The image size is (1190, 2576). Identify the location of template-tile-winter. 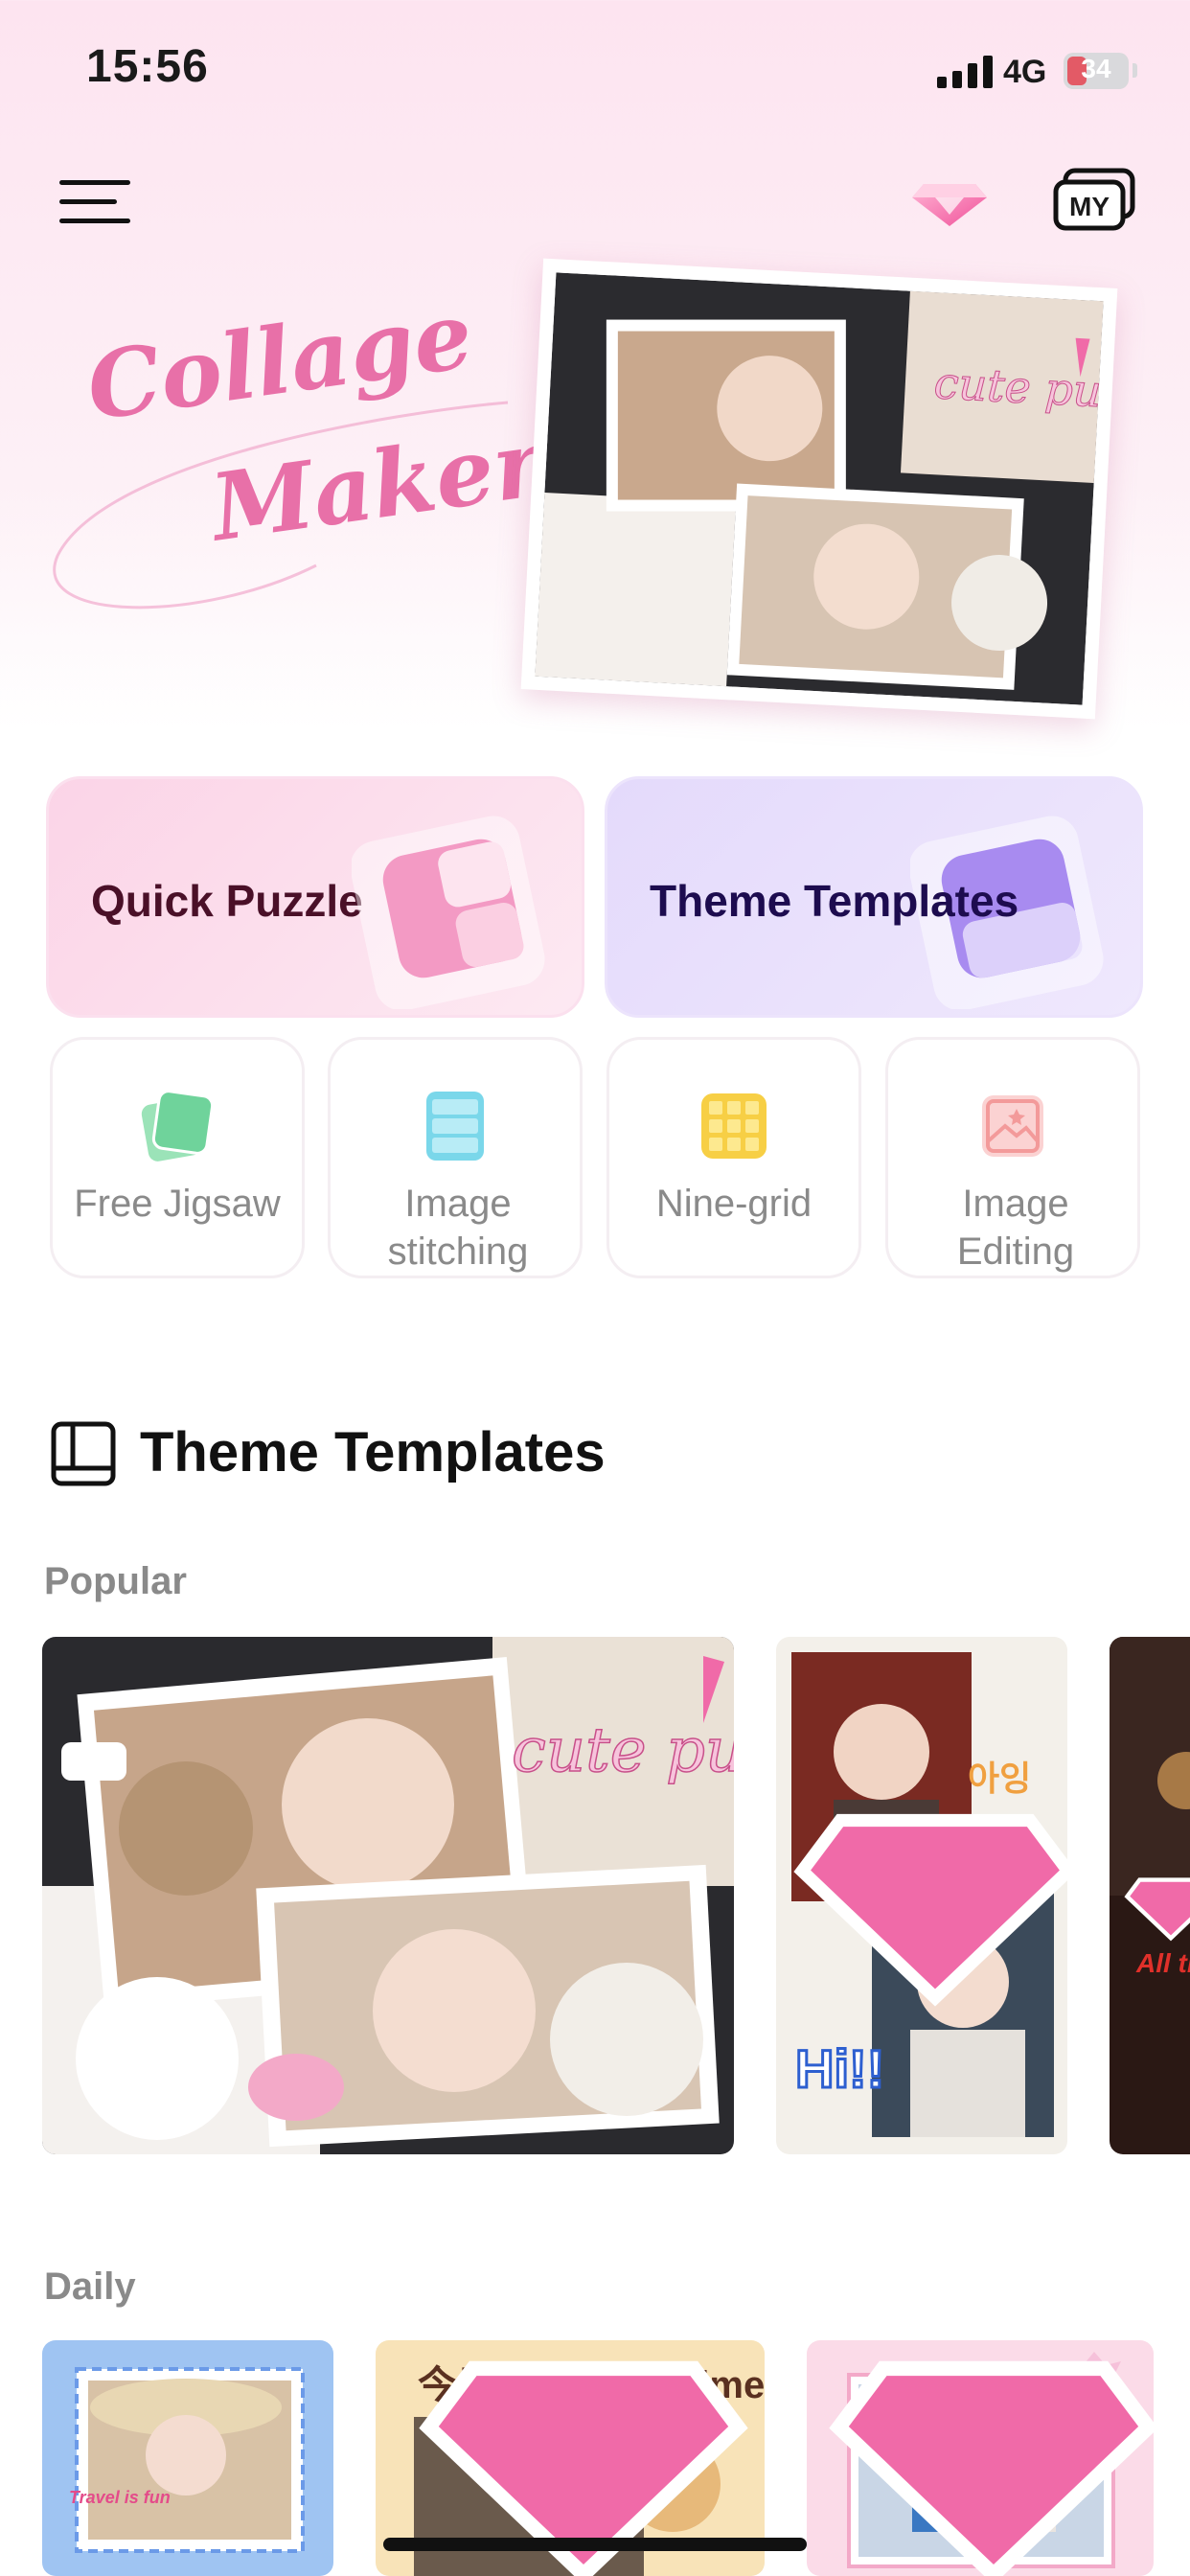
(981, 2458).